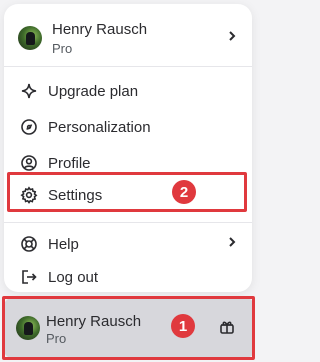 The height and width of the screenshot is (362, 320). Describe the element at coordinates (63, 244) in the screenshot. I see `menu-item-label: Help` at that location.